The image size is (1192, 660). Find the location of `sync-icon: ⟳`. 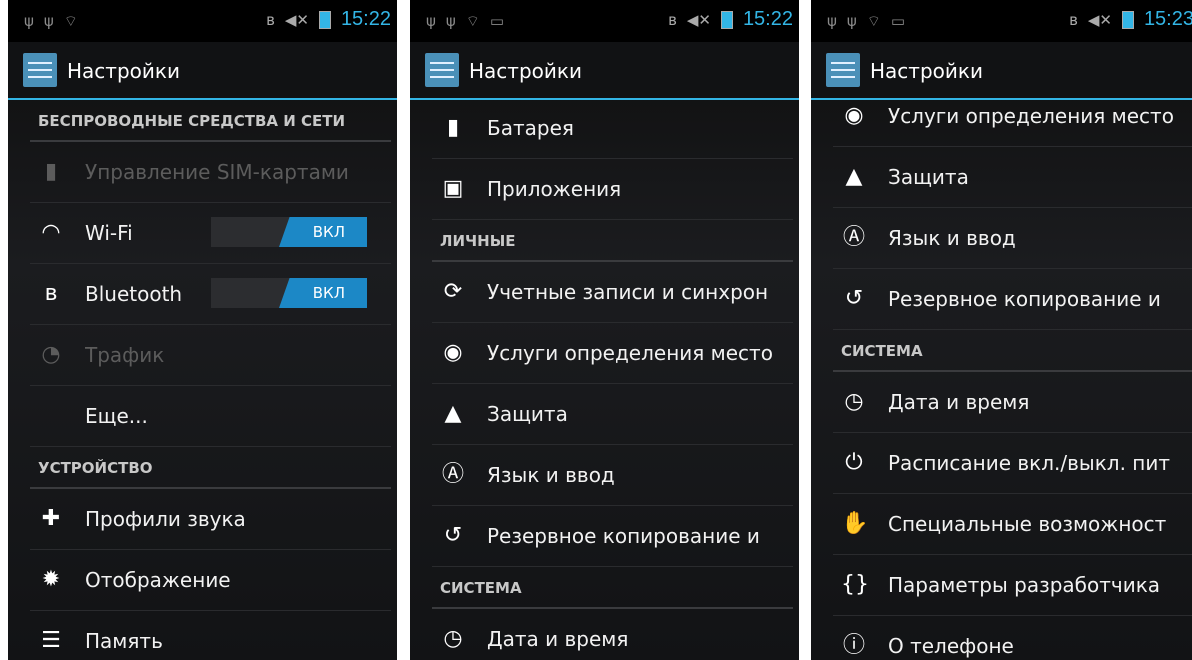

sync-icon: ⟳ is located at coordinates (453, 291).